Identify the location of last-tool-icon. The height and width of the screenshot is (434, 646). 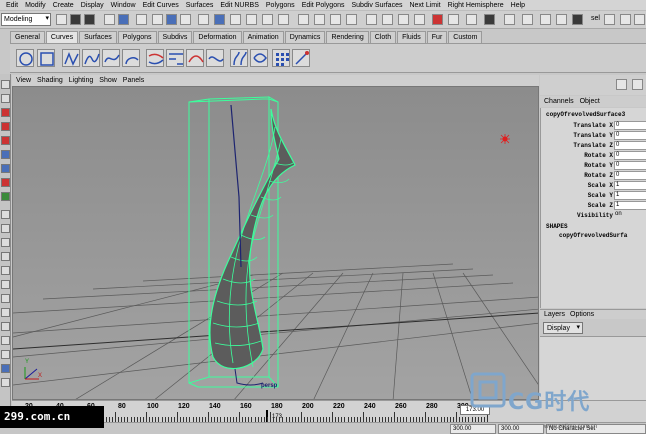
(5, 196).